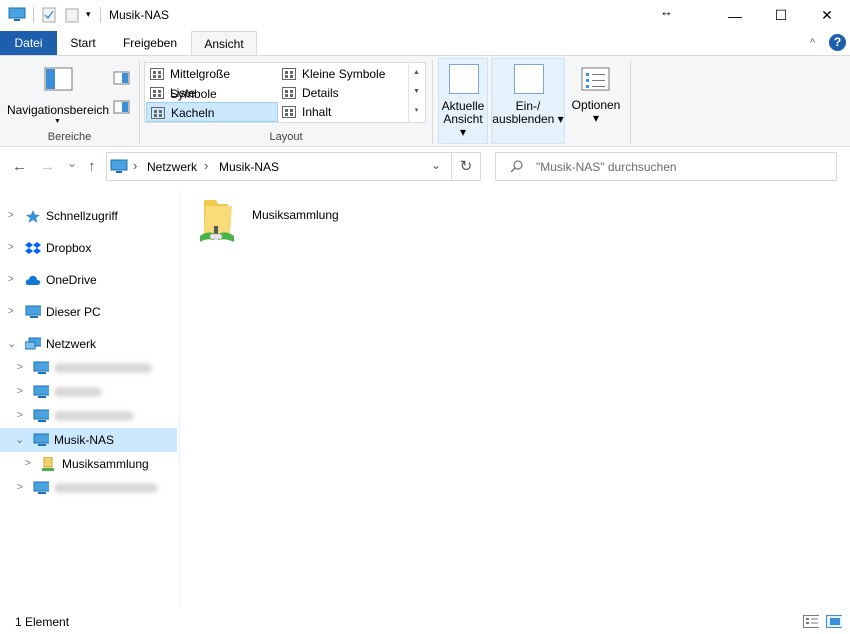  What do you see at coordinates (33, 15) in the screenshot?
I see `qat-divider` at bounding box center [33, 15].